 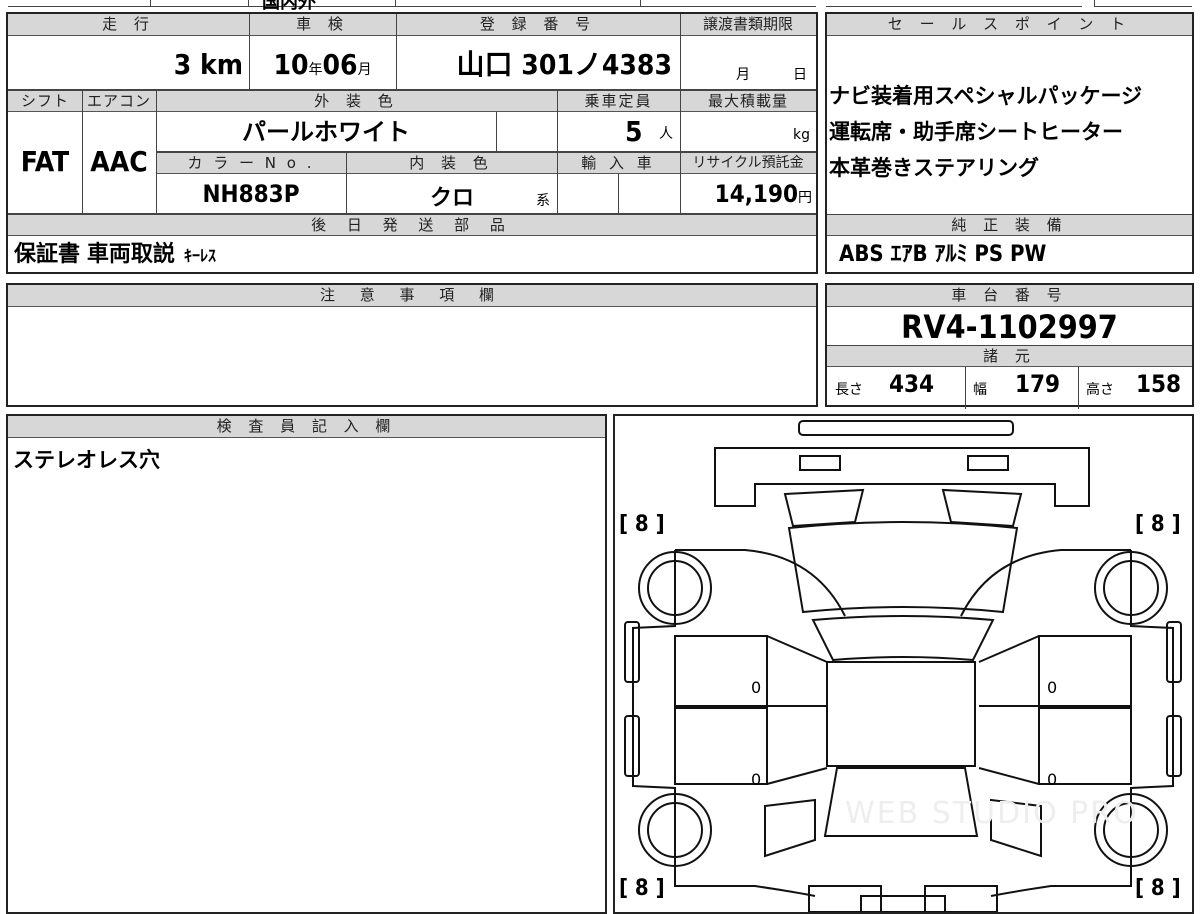 I want to click on tire-tread-front-right: [ 8 ], so click(x=1158, y=524).